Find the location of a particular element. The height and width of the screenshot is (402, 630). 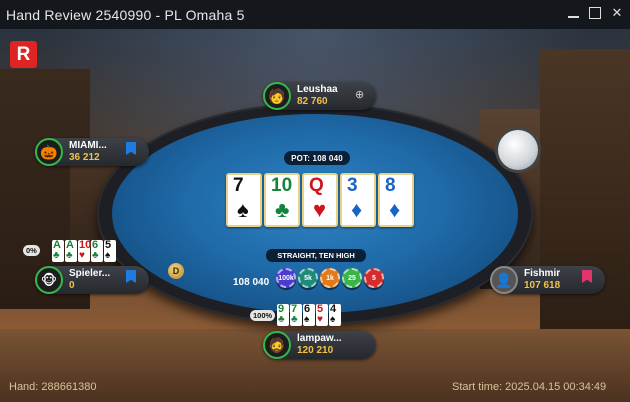

hole-card: 6 ♠ is located at coordinates (309, 315).